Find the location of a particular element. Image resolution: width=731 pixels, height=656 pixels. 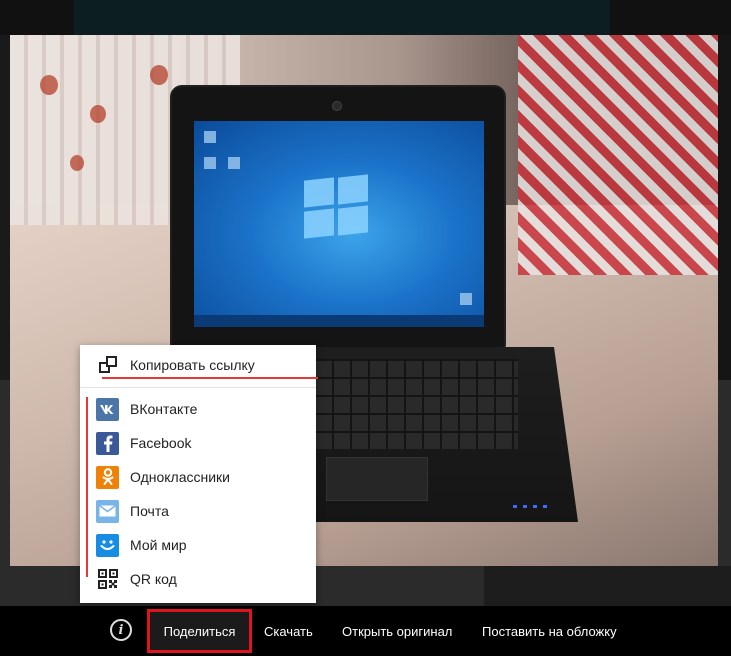

share-odnoklassniki-item: Одноклассники is located at coordinates (198, 477).